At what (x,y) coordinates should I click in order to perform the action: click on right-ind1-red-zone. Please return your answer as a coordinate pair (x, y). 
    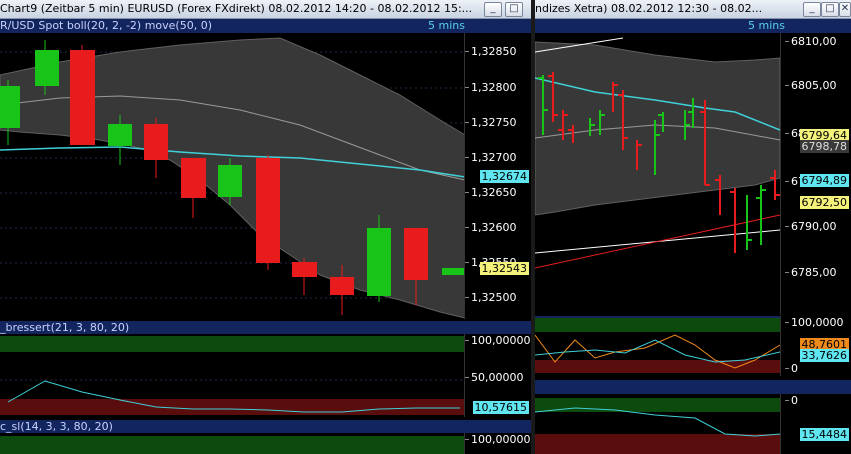
    Looking at the image, I should click on (657, 366).